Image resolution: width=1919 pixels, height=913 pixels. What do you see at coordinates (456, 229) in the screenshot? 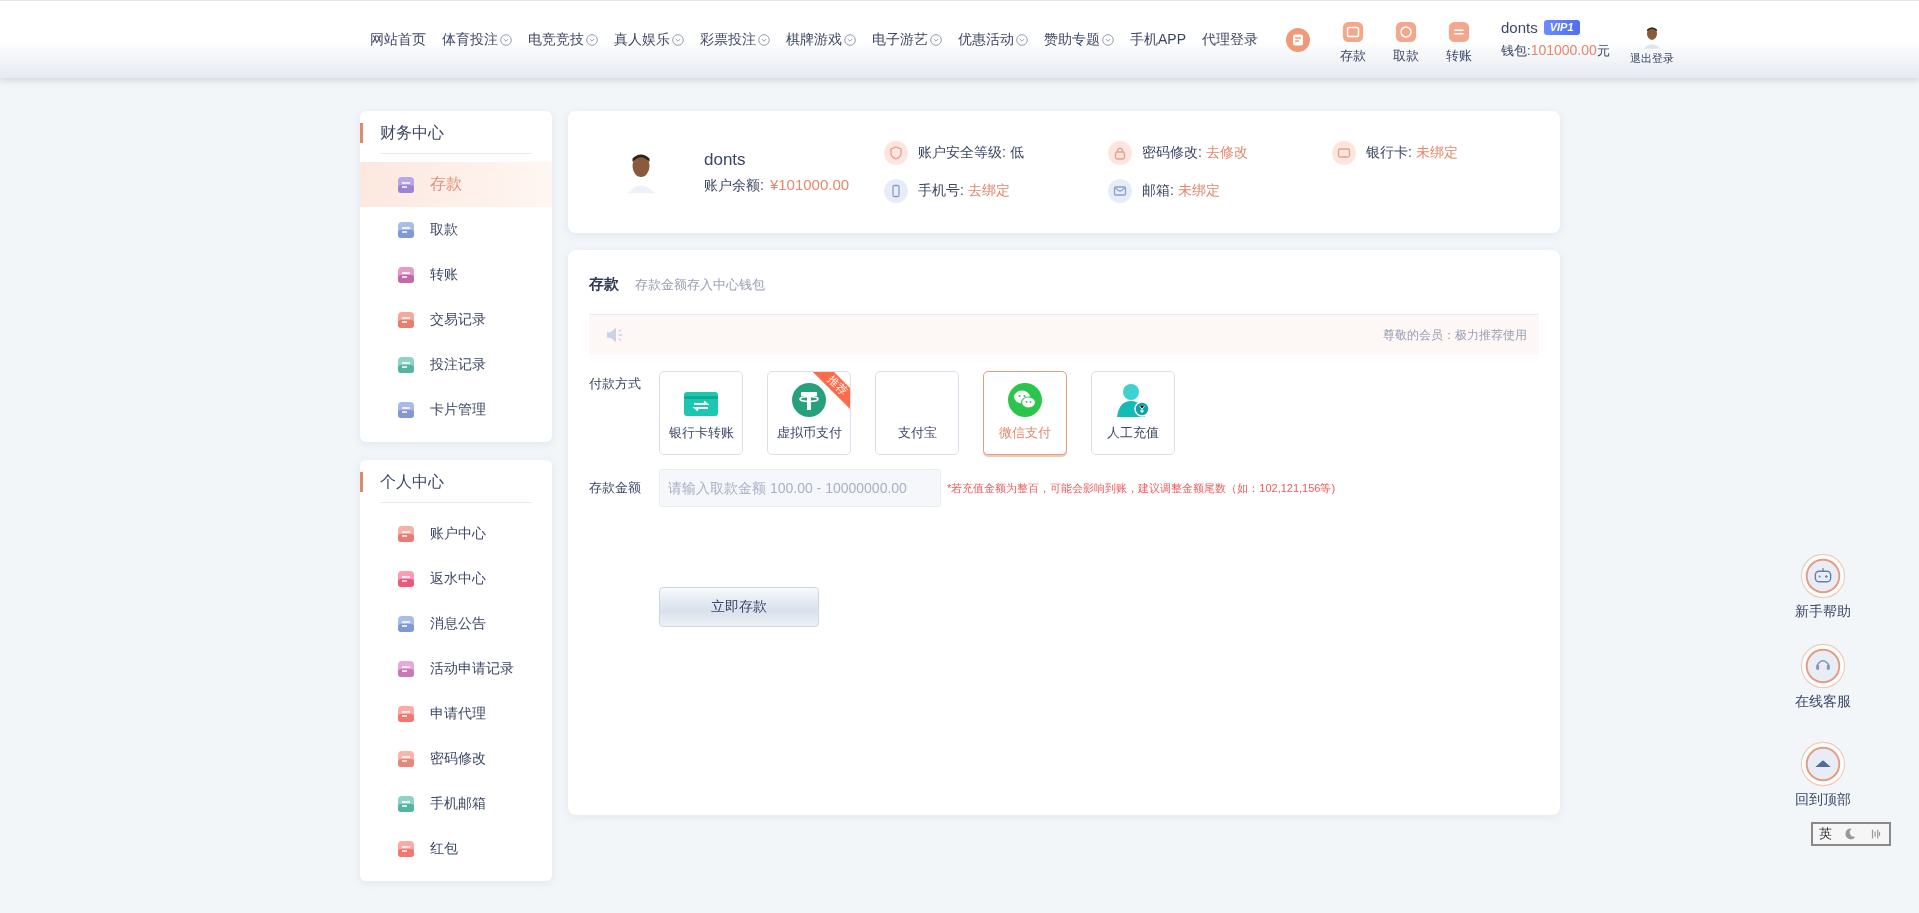
I see `sidebar-item: 取款` at bounding box center [456, 229].